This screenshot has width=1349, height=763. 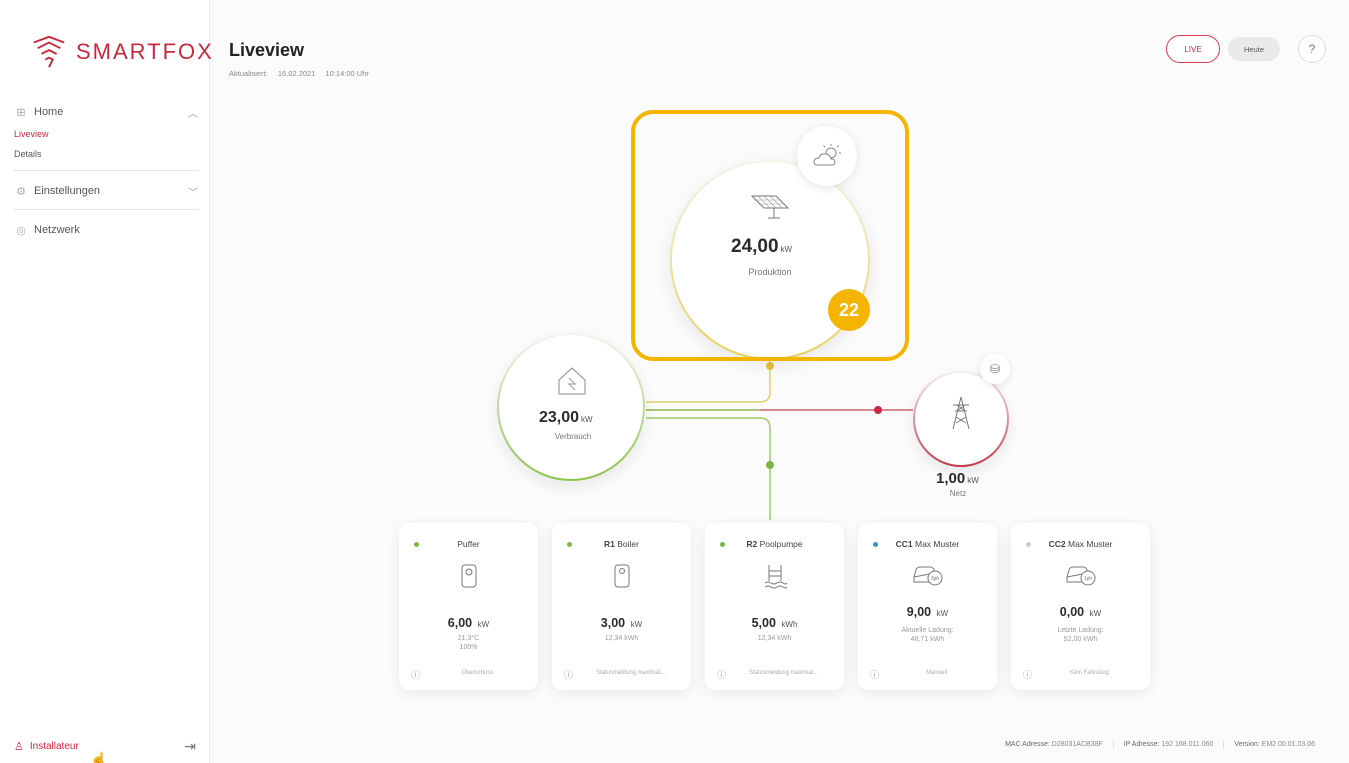 I want to click on consumption-value: 23,00 kW, so click(x=566, y=418).